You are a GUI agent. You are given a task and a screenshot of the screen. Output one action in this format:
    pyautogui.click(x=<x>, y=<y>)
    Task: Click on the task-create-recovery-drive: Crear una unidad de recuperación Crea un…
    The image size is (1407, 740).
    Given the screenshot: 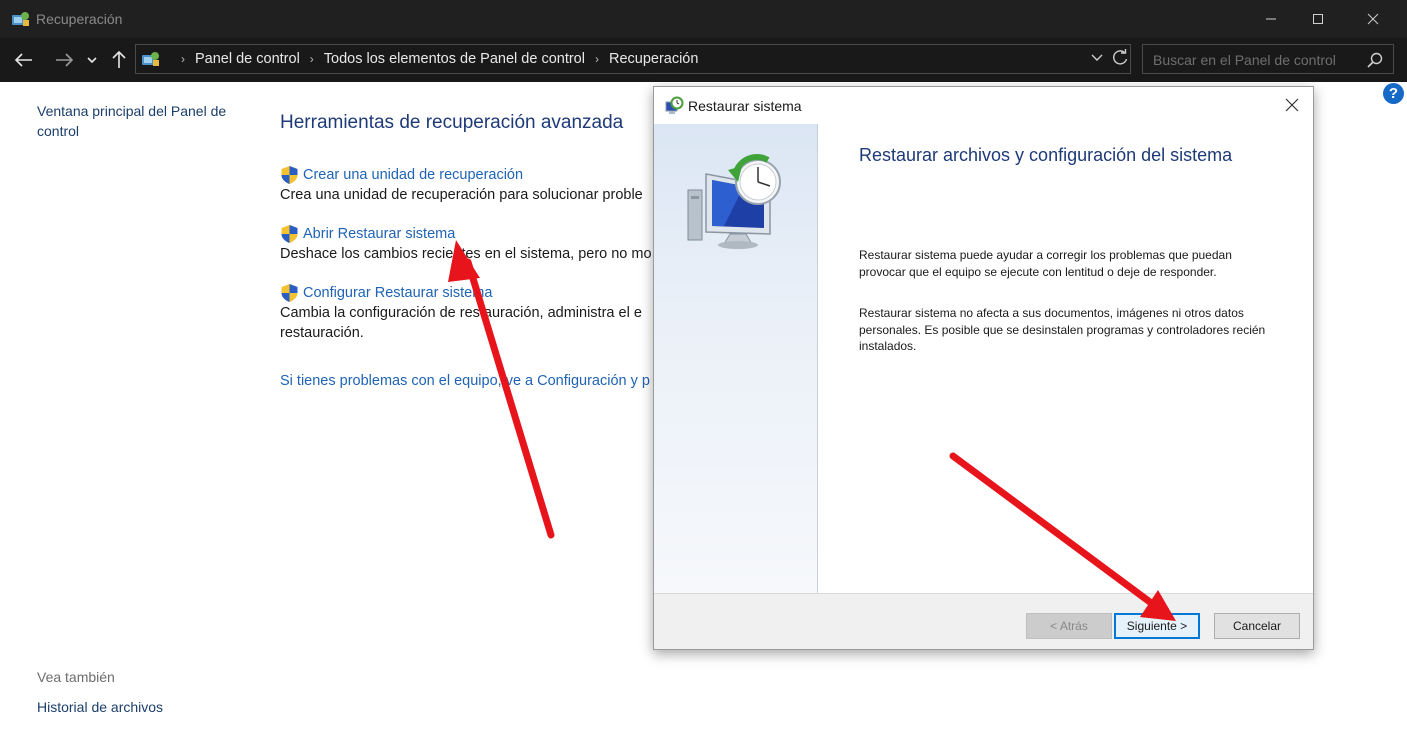 What is the action you would take?
    pyautogui.click(x=470, y=185)
    